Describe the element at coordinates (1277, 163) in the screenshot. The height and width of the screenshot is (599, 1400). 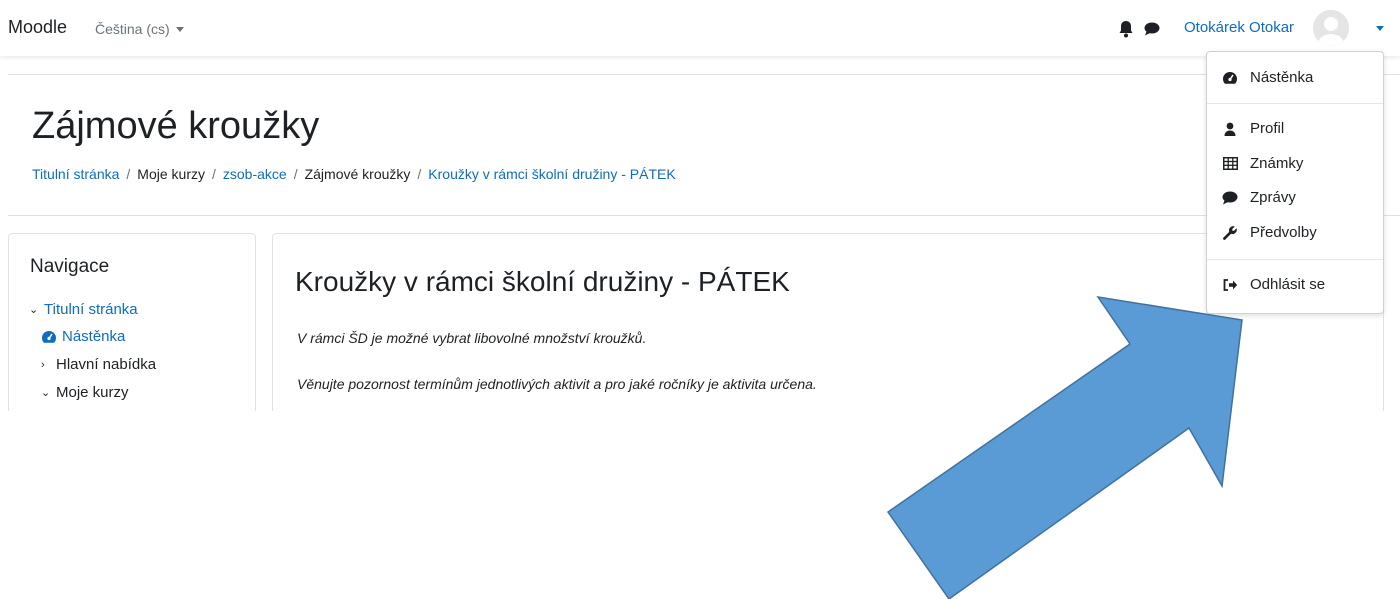
I see `user-menu-label: Známky` at that location.